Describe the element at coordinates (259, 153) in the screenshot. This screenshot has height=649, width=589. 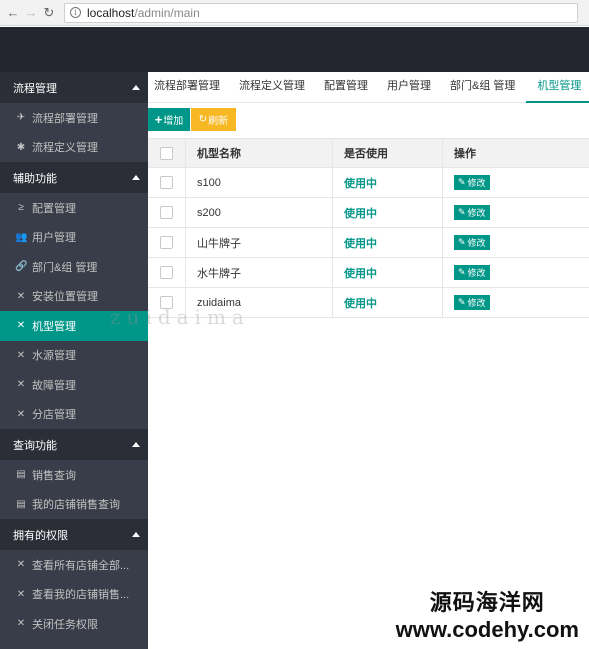
I see `header-name: 机型名称` at that location.